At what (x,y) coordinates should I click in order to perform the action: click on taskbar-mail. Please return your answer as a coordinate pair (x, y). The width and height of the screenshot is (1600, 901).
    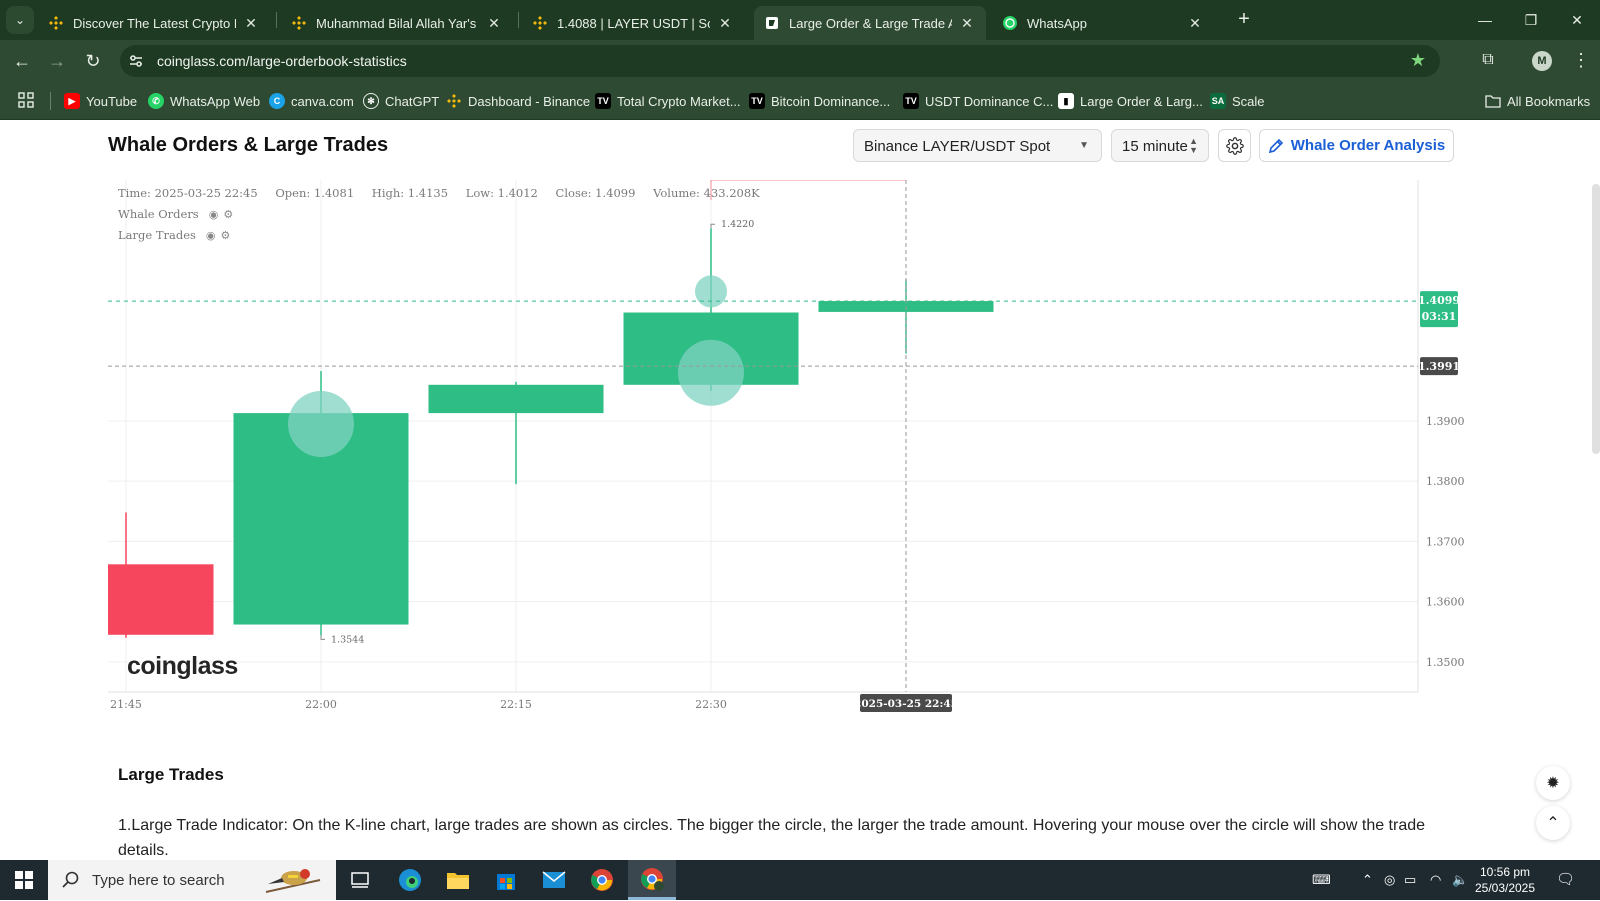
    Looking at the image, I should click on (554, 880).